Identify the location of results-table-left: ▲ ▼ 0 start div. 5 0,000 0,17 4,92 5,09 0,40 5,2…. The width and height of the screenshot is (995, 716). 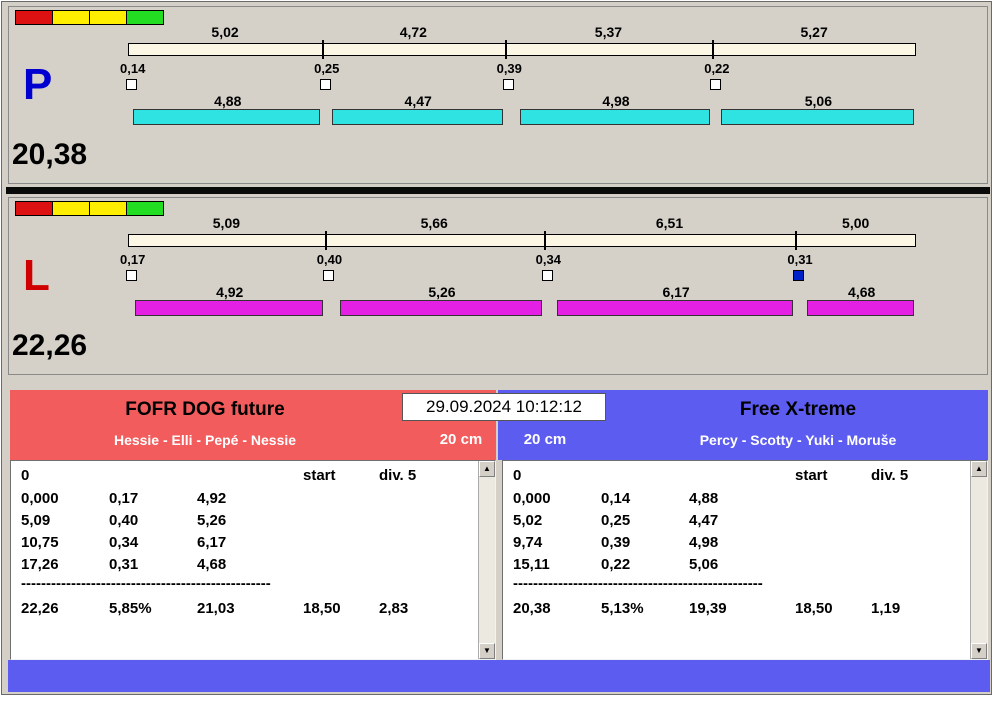
(253, 560).